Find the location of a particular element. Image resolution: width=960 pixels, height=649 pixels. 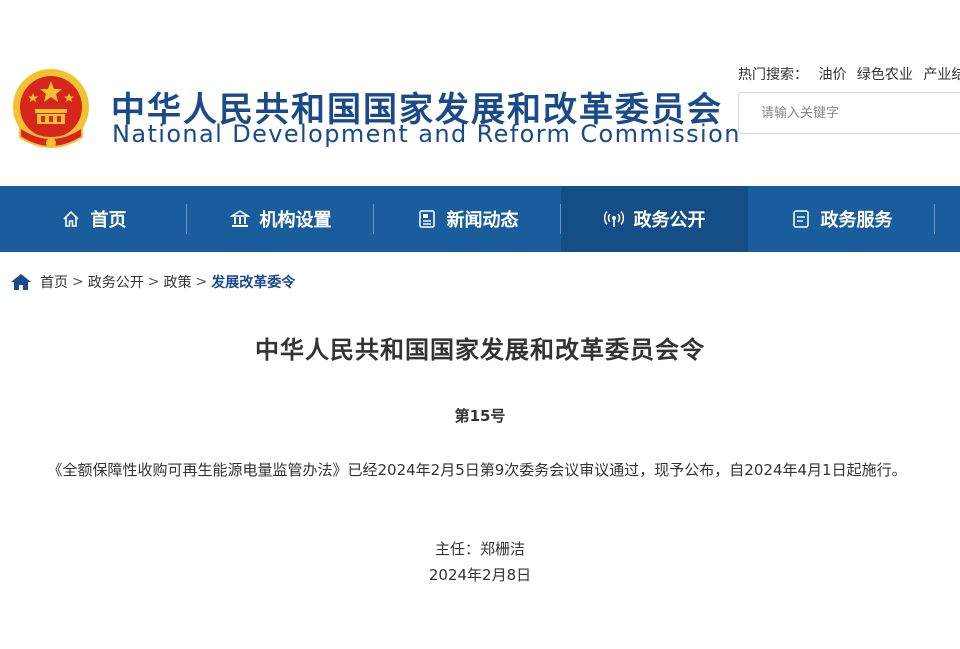

nav-item-organization: 机构设置 is located at coordinates (280, 219).